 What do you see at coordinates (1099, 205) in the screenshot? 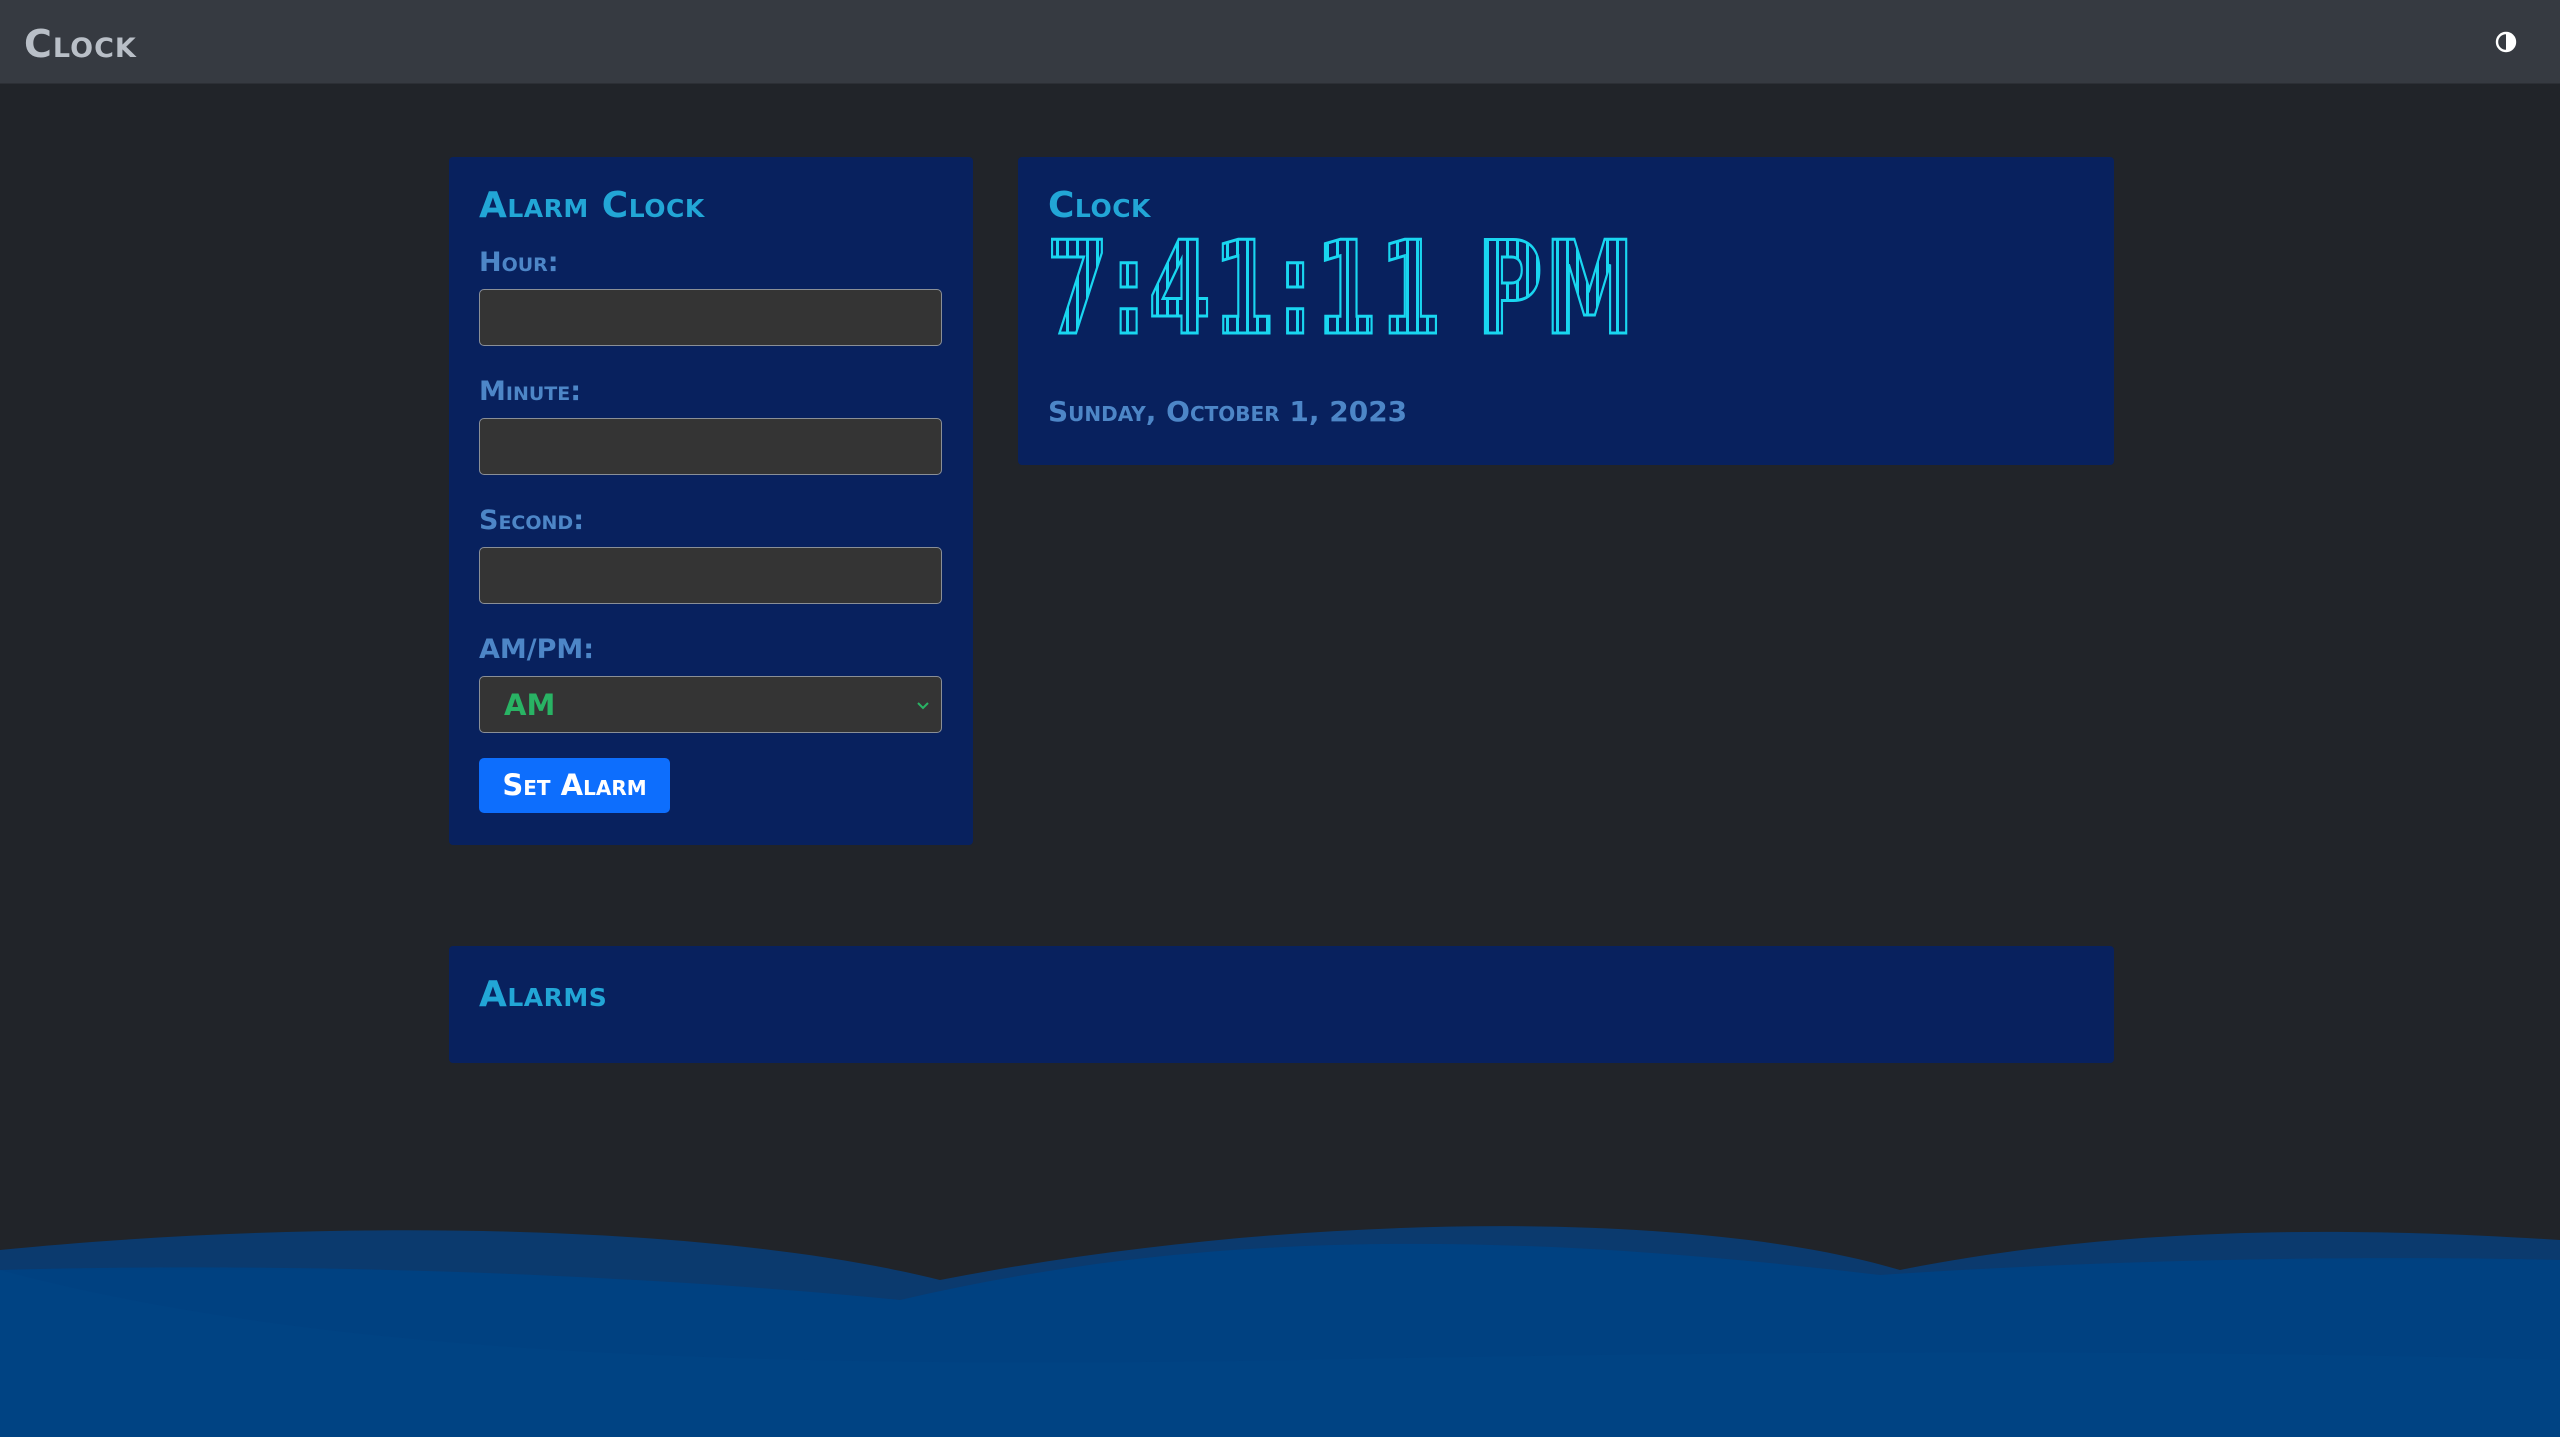
I see `clock-title: Clock` at bounding box center [1099, 205].